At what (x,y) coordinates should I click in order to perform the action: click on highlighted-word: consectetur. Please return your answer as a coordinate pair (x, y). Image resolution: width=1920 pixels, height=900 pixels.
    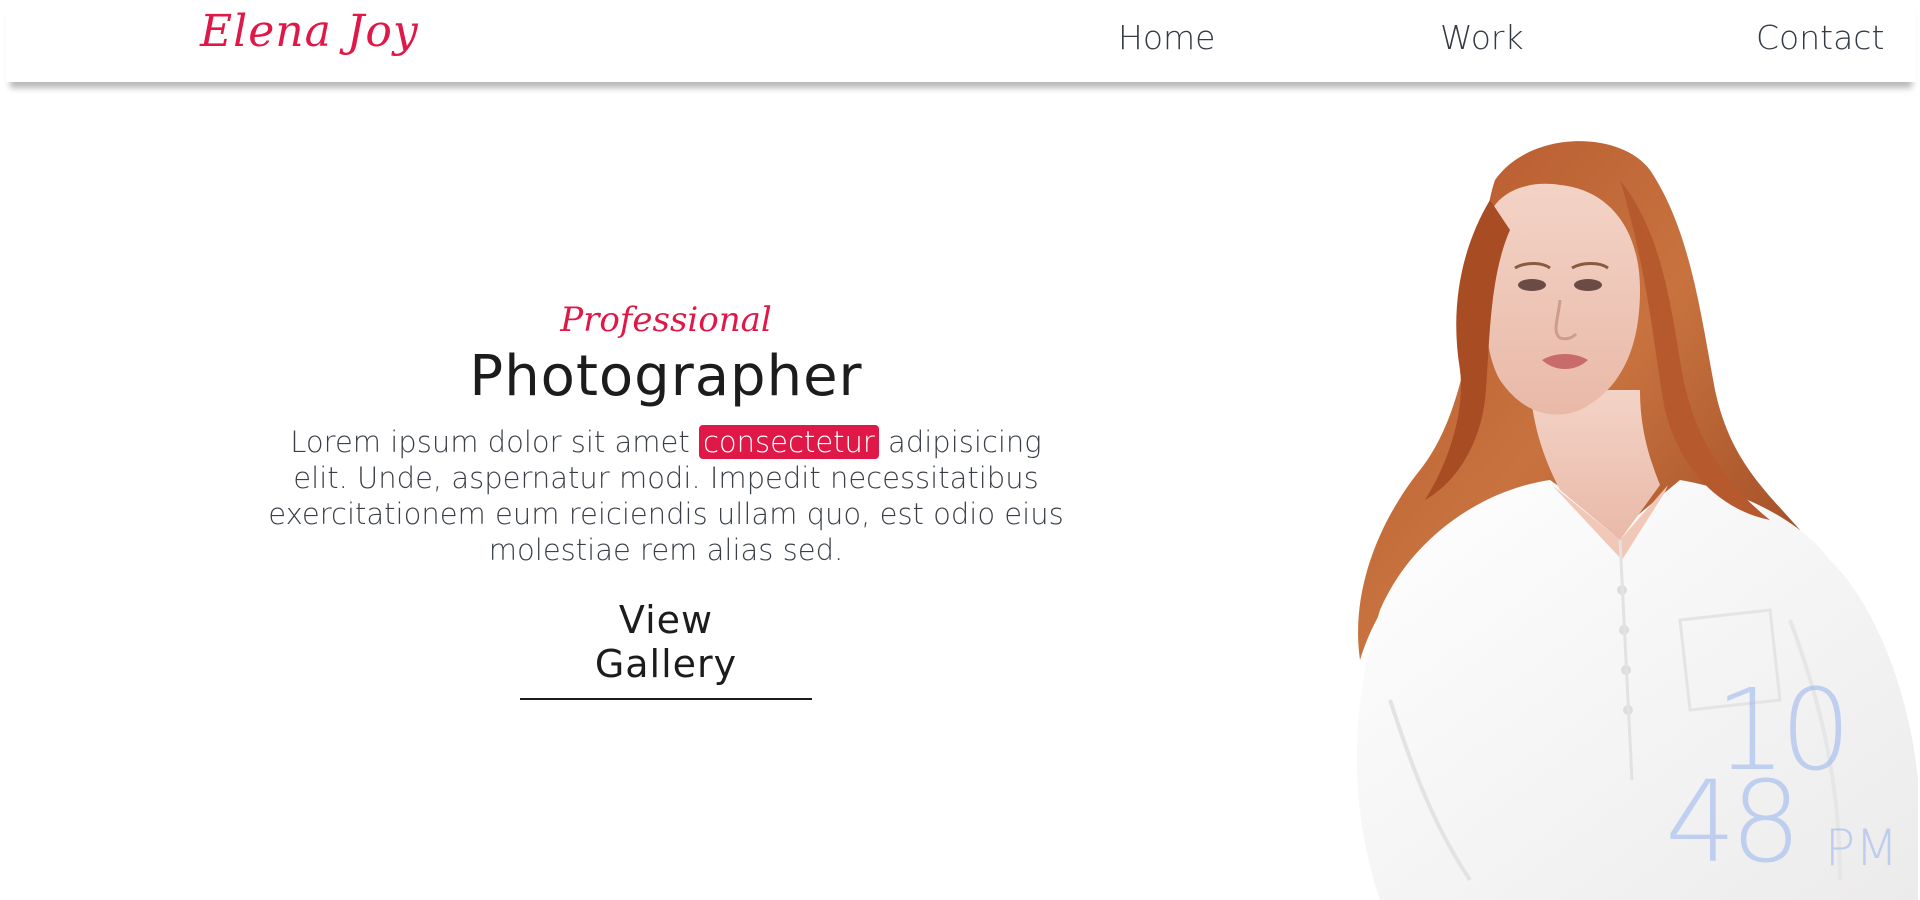
    Looking at the image, I should click on (788, 442).